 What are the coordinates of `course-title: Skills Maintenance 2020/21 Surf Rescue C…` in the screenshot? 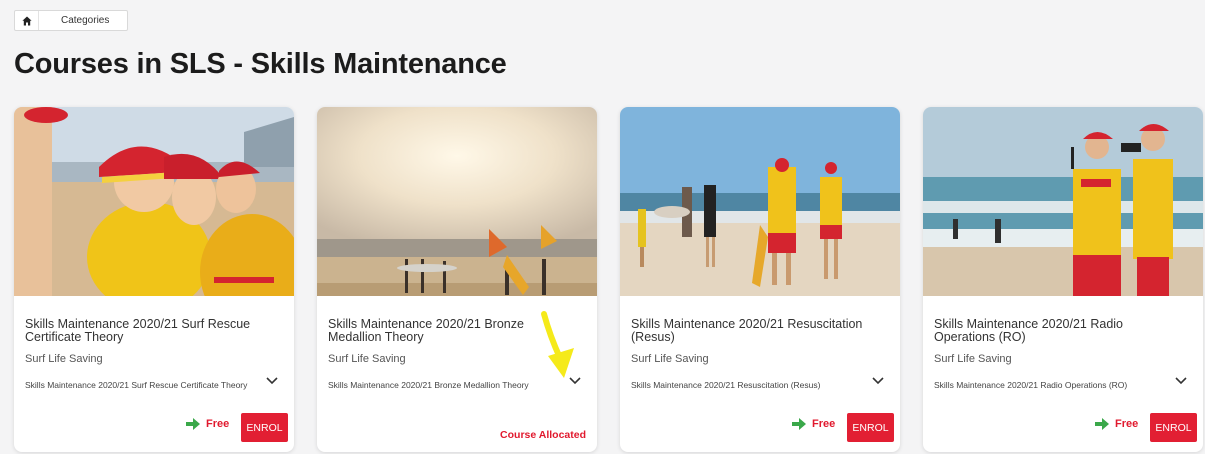 It's located at (145, 331).